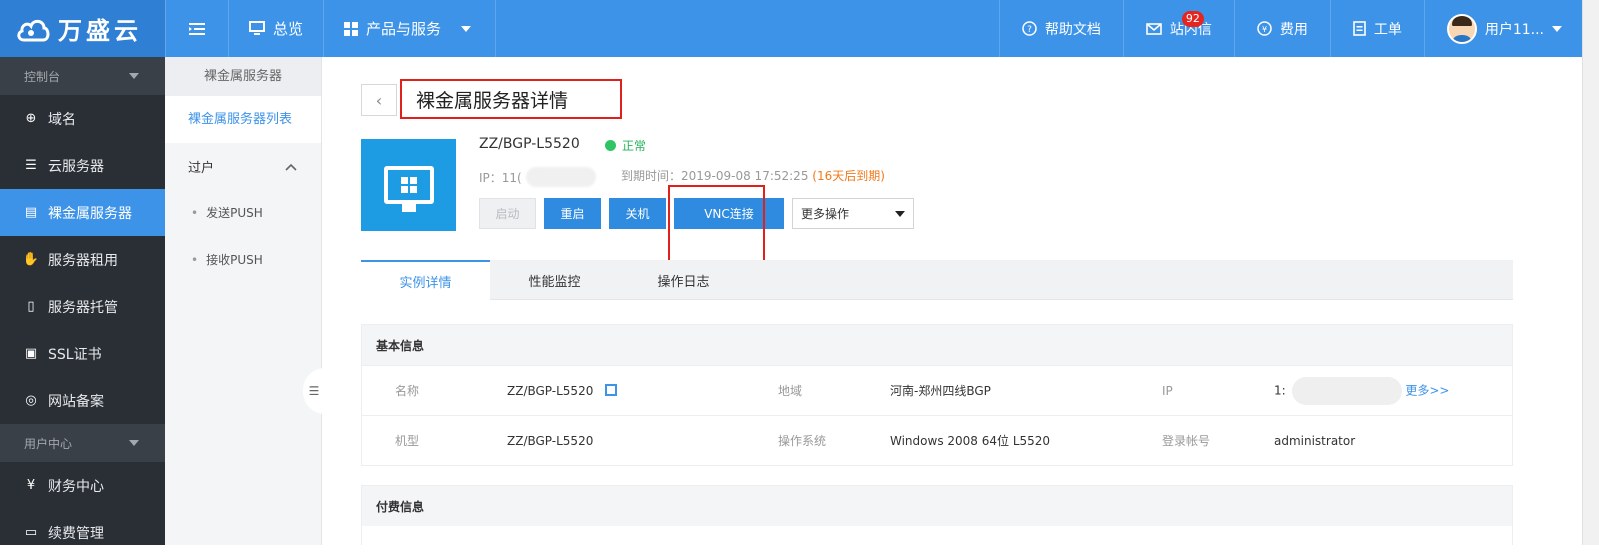 The image size is (1599, 556). I want to click on sidebar-item-label: 网站备案, so click(76, 401).